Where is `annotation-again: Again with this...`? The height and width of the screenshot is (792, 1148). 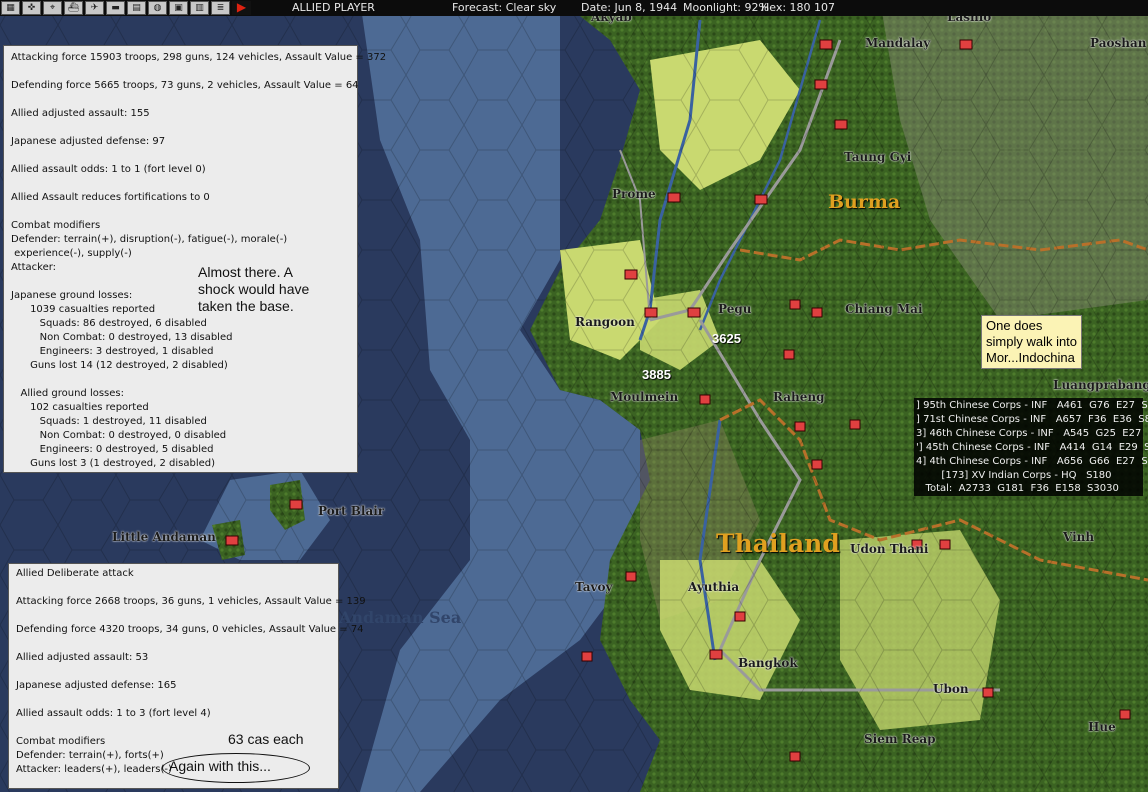
annotation-again: Again with this... is located at coordinates (220, 766).